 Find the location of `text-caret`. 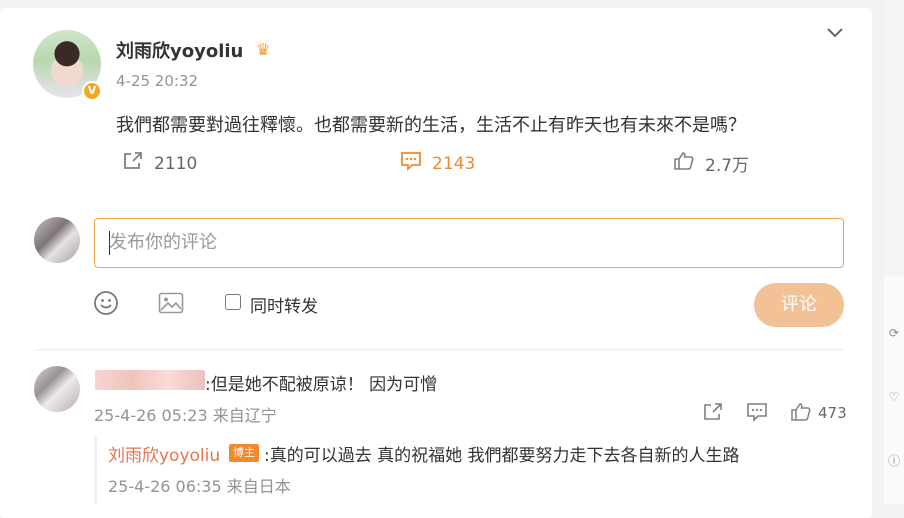

text-caret is located at coordinates (109, 243).